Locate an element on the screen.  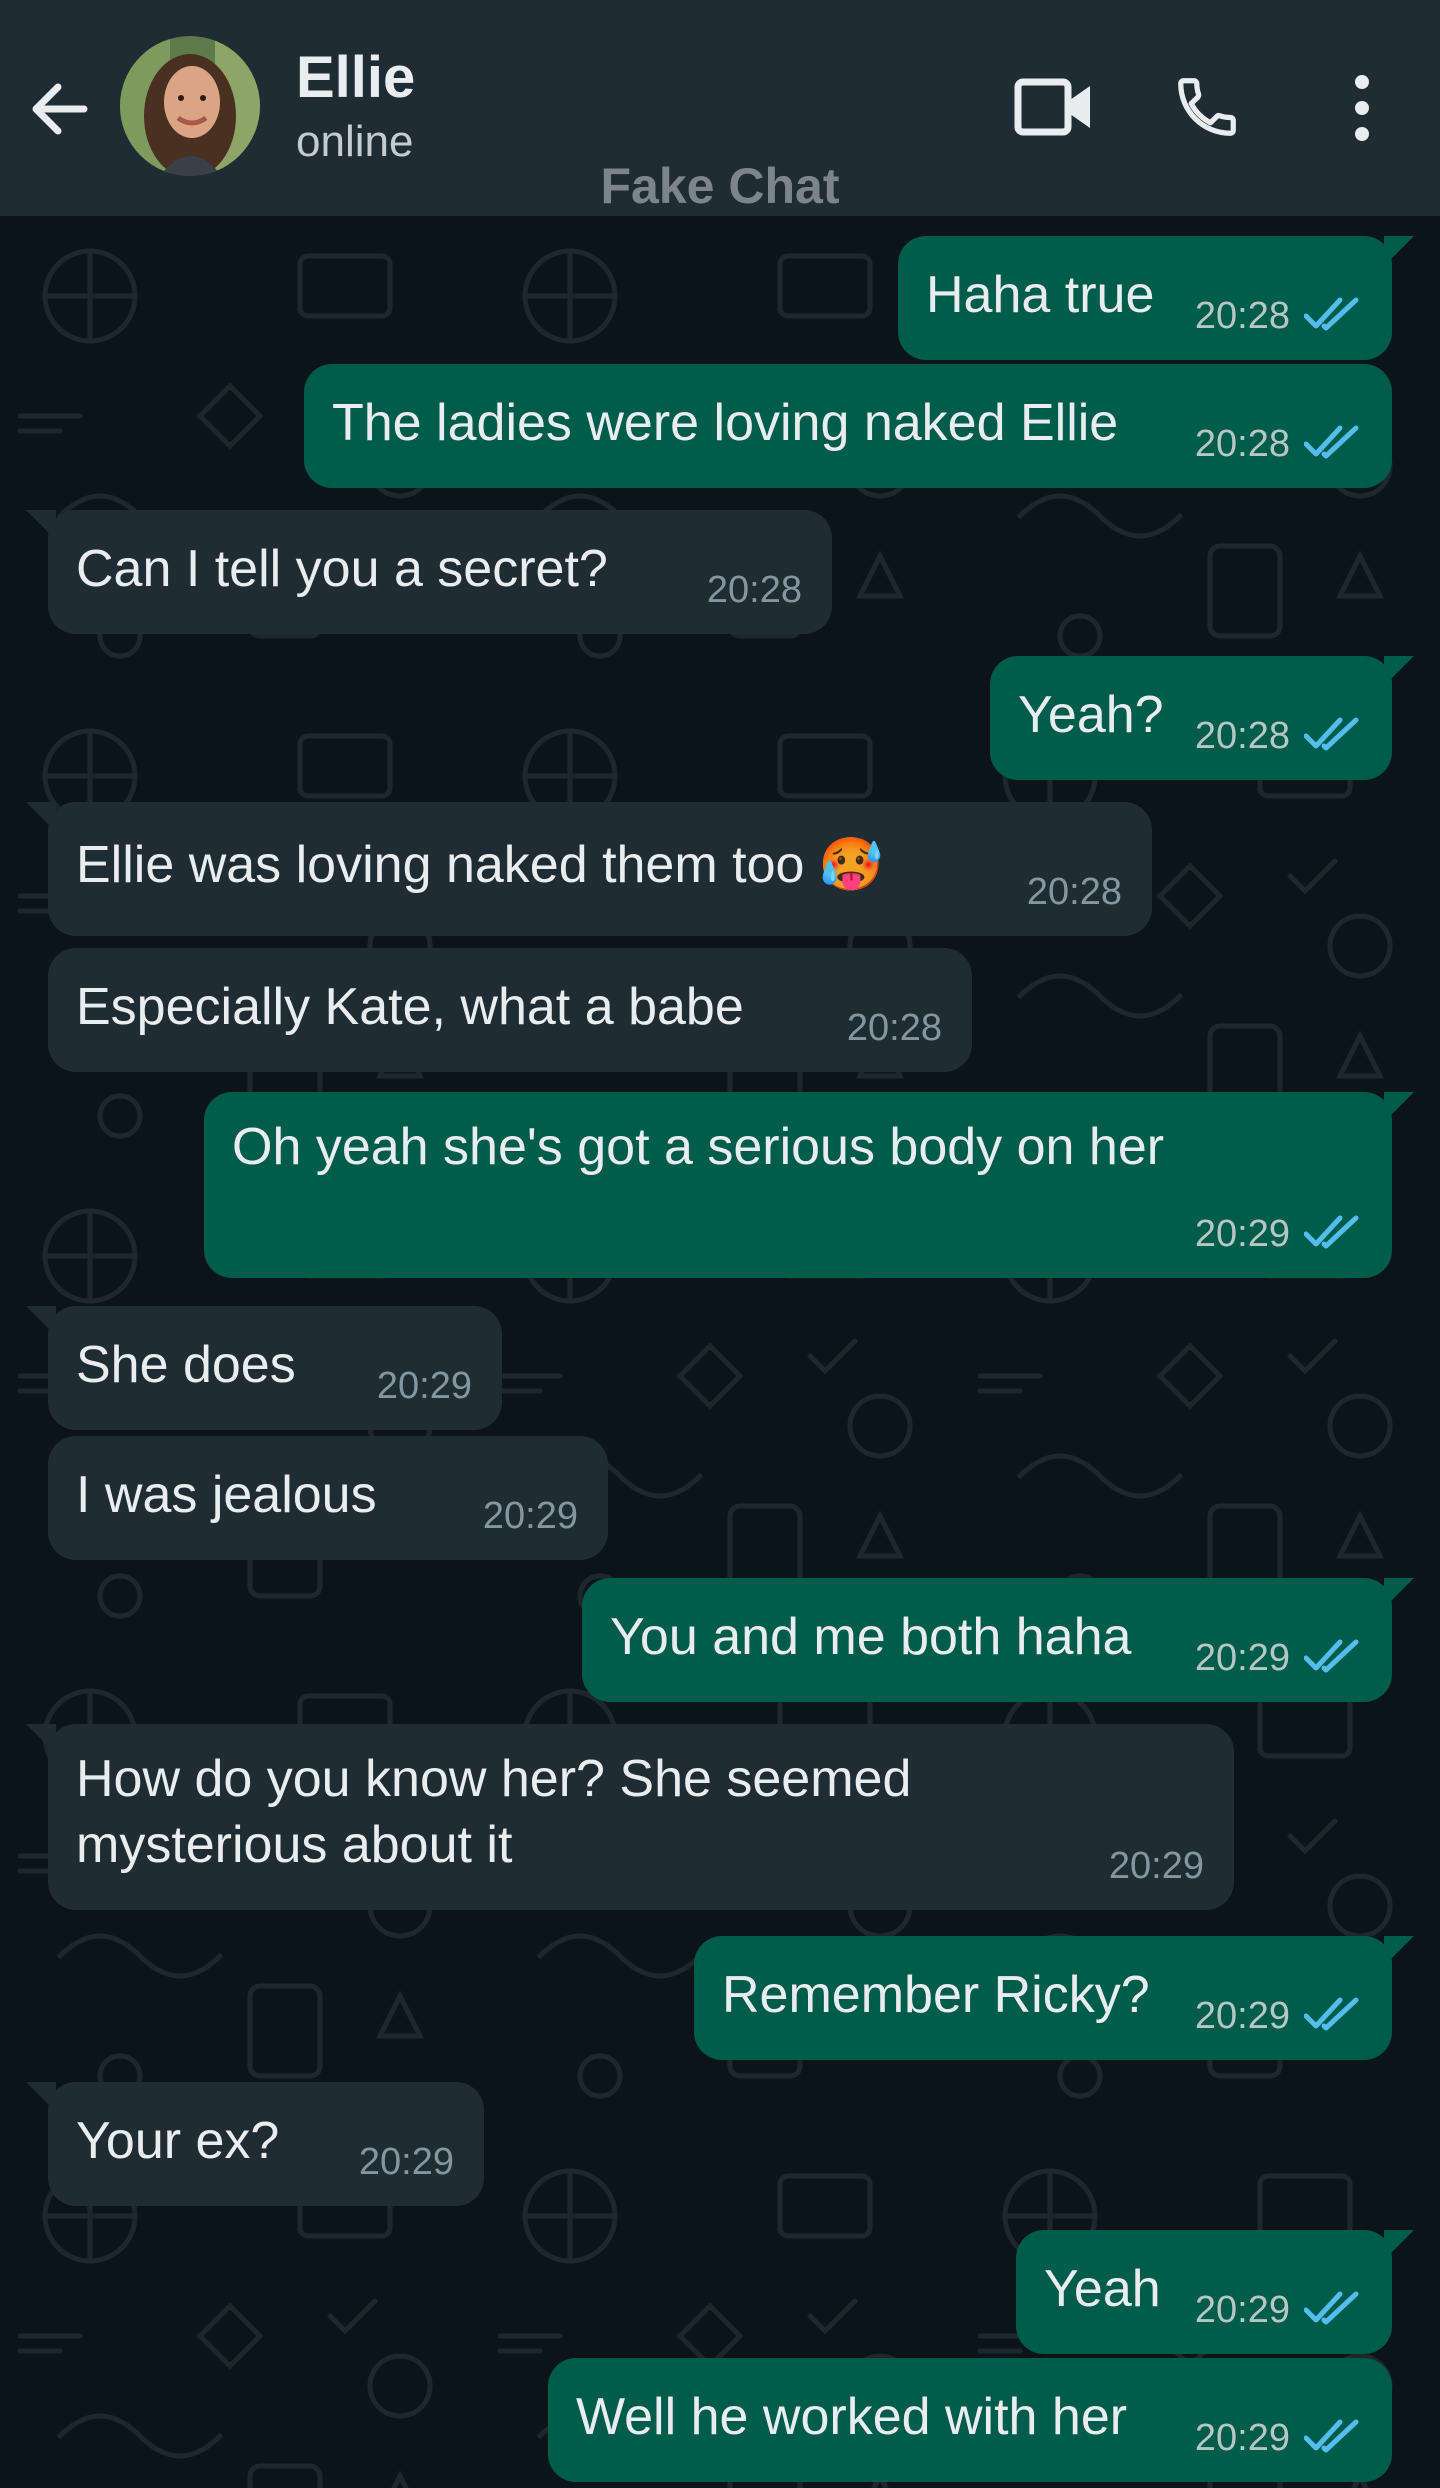
message-text: You and me both haha is located at coordinates (871, 1637).